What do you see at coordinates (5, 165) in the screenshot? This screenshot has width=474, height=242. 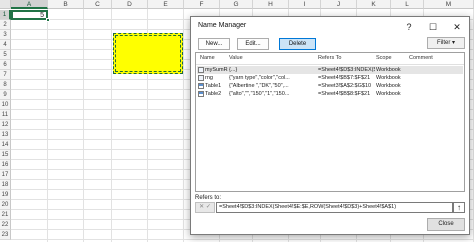 I see `row-header: 16` at bounding box center [5, 165].